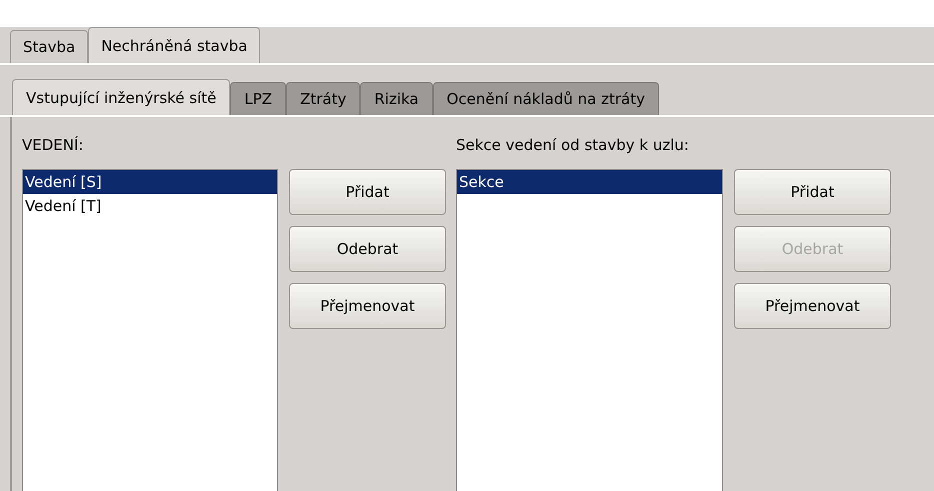 The image size is (934, 491). Describe the element at coordinates (589, 182) in the screenshot. I see `list-item: Sekce` at that location.